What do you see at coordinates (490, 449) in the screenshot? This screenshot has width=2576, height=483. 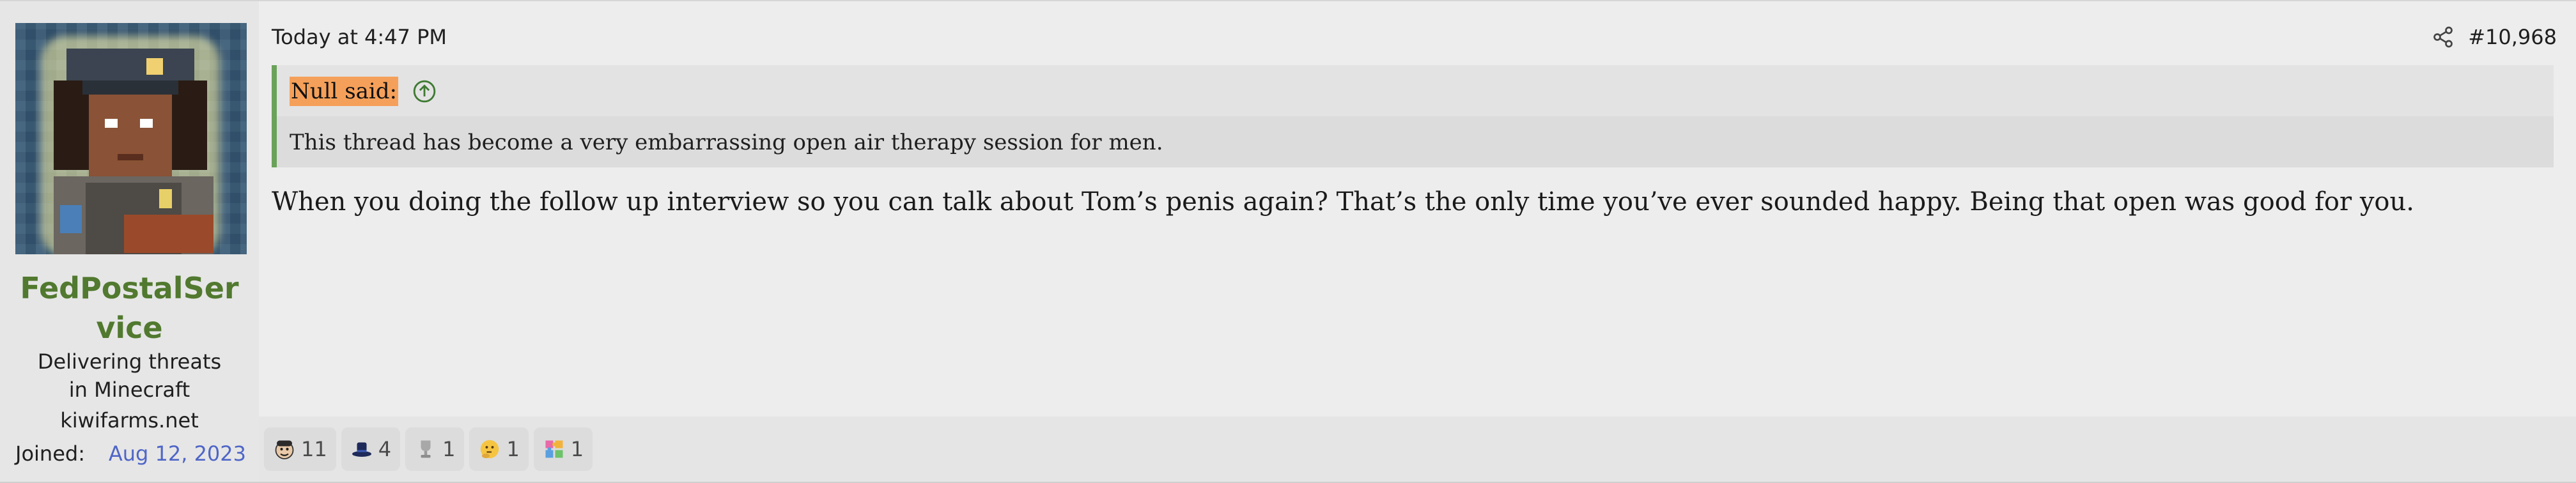 I see `thinking-face-icon` at bounding box center [490, 449].